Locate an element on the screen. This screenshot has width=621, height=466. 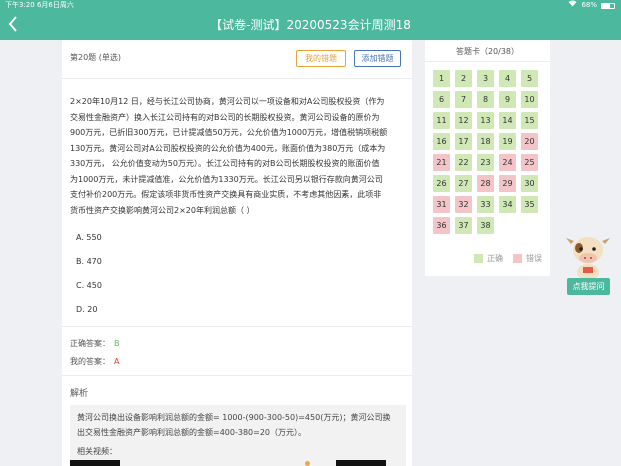
status-time: 下午3:20 is located at coordinates (20, 5).